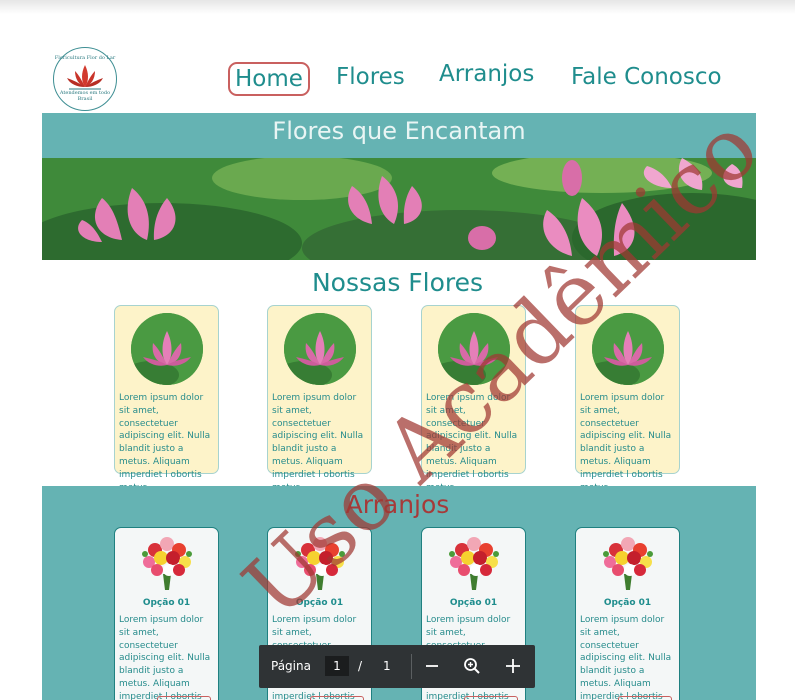 The image size is (795, 700). Describe the element at coordinates (85, 96) in the screenshot. I see `logo-text-bottom: Atendemos em todo Brasil` at that location.